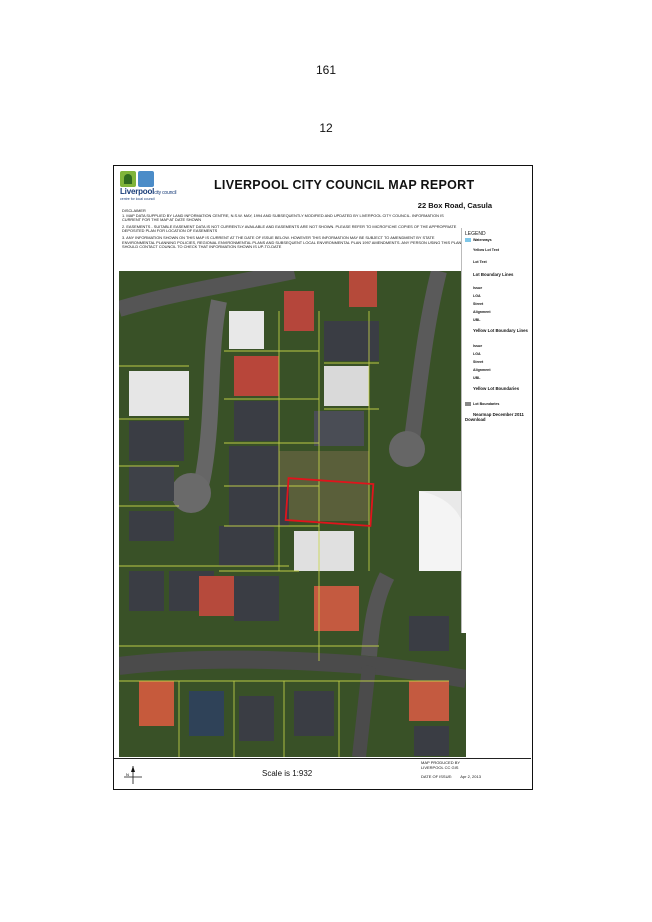 This screenshot has height=922, width=652. I want to click on legend-item: Yellow Lot Text, so click(486, 250).